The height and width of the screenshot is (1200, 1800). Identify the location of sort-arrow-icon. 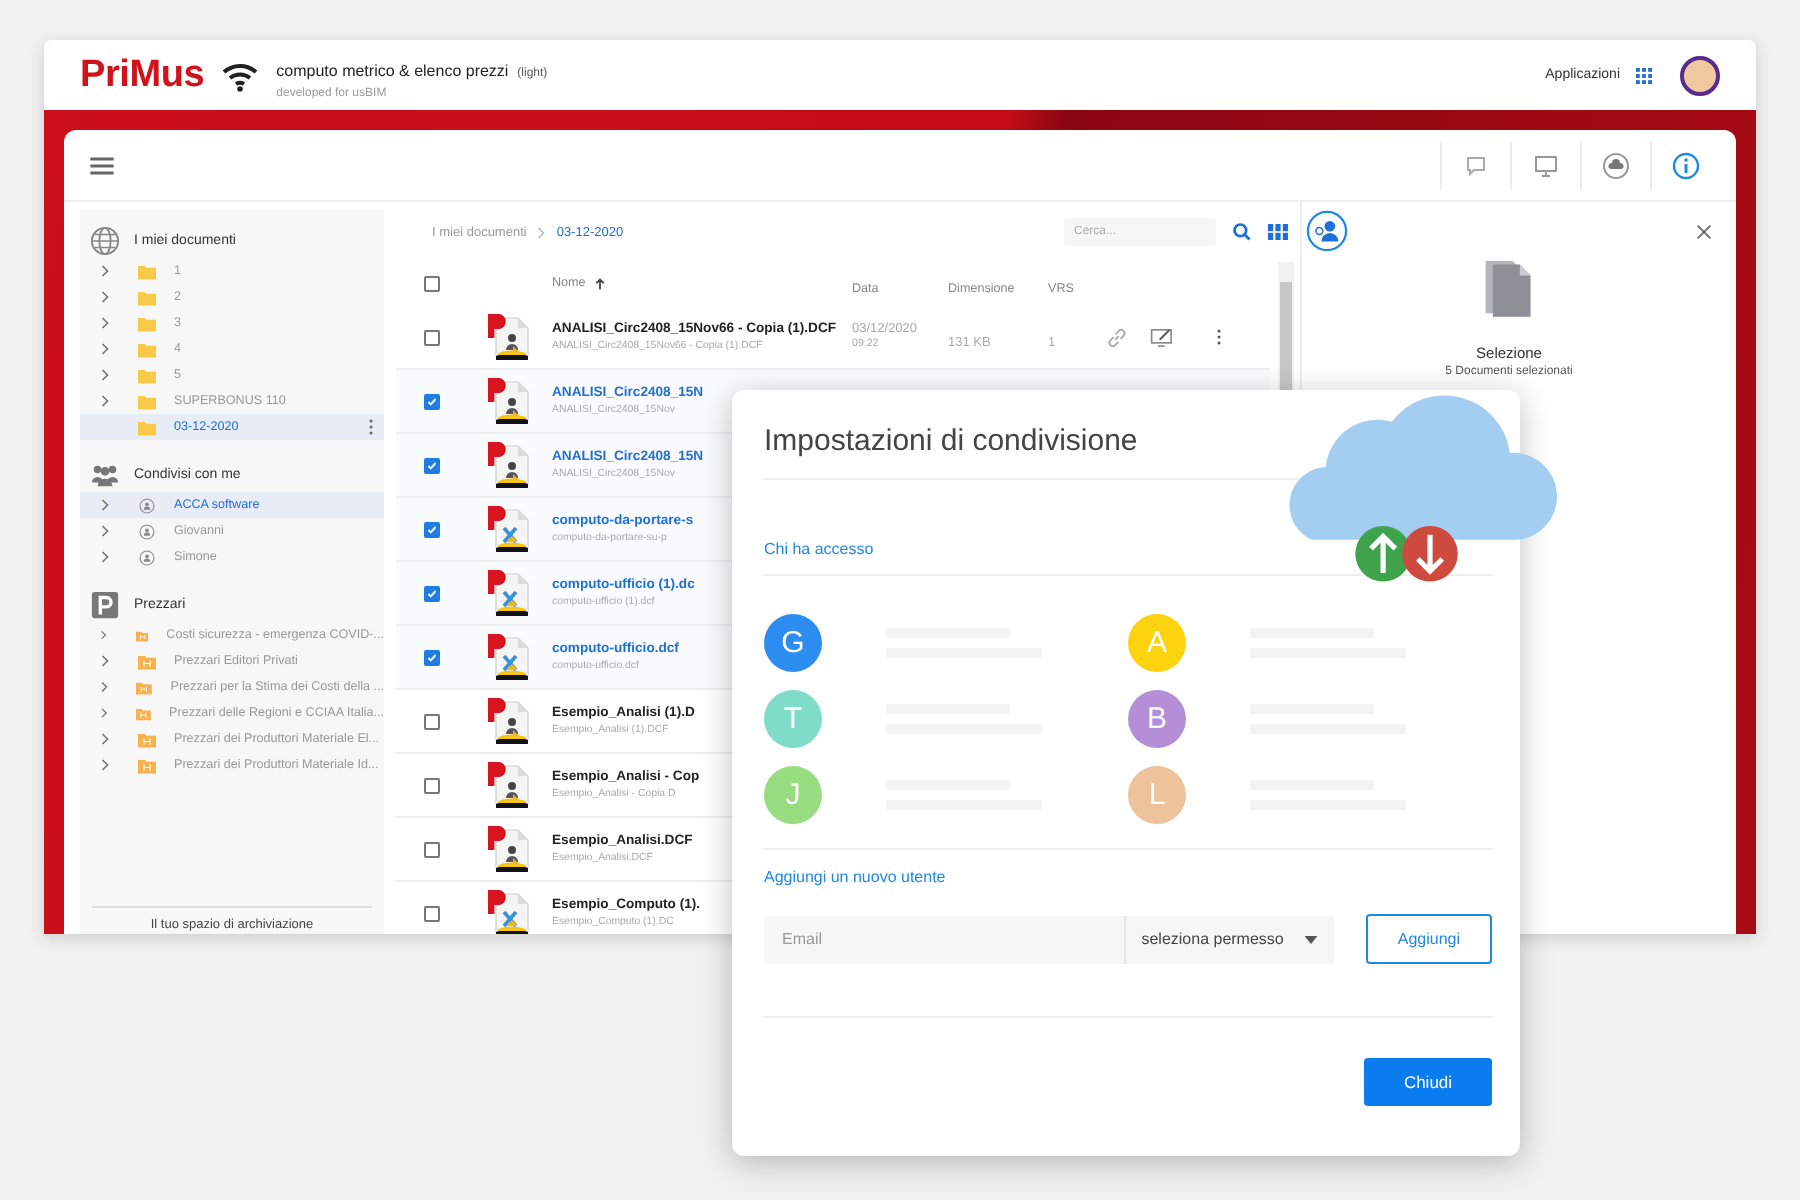
(599, 284).